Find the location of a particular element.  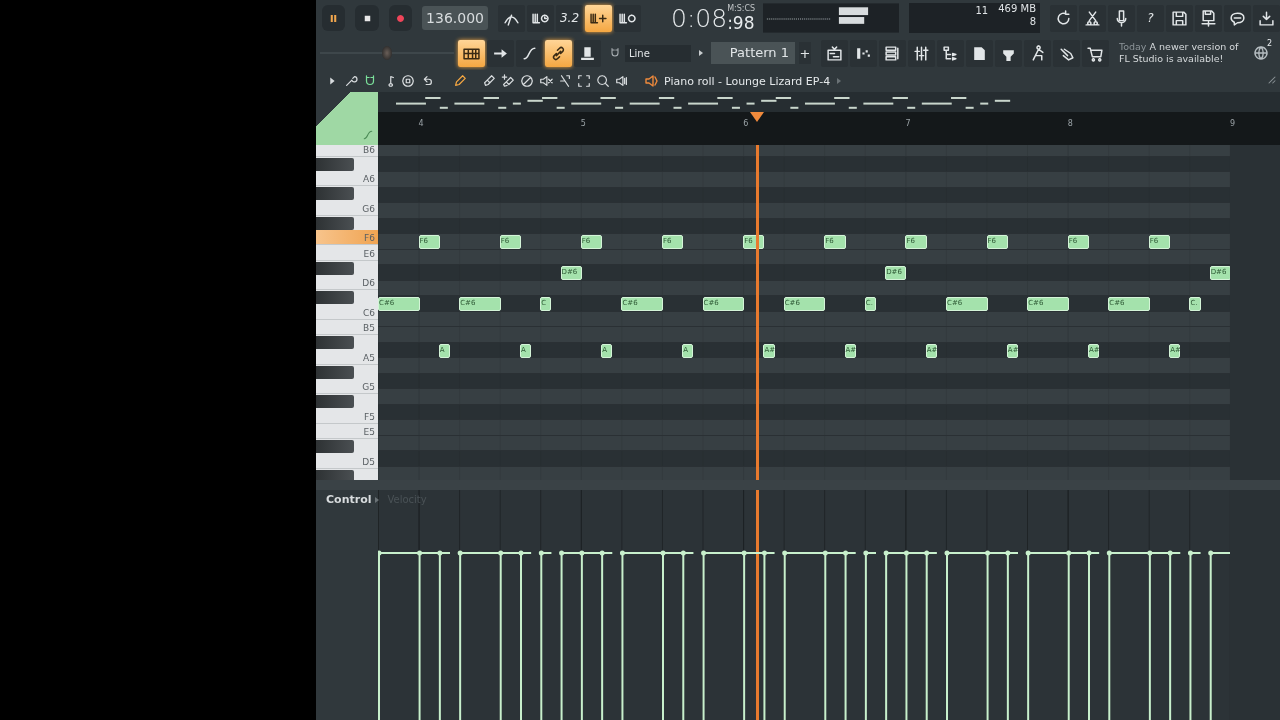

browser-icon is located at coordinates (950, 53).